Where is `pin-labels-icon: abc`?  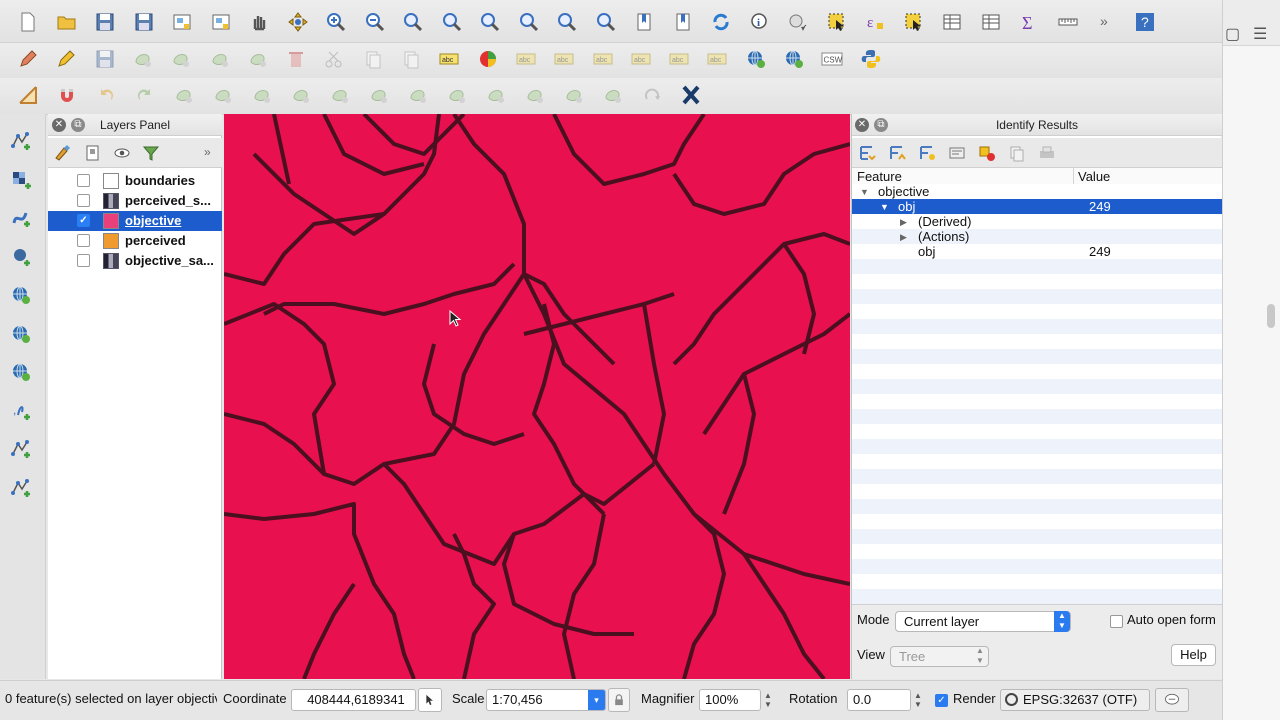 pin-labels-icon: abc is located at coordinates (526, 59).